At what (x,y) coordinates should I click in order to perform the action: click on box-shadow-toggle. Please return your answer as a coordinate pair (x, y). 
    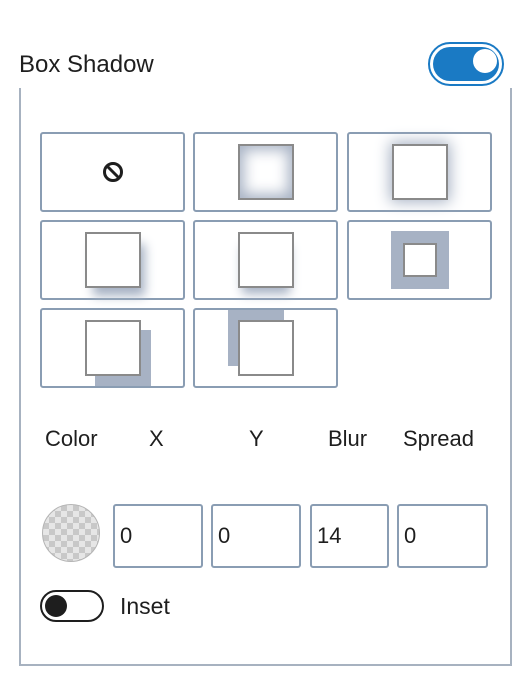
    Looking at the image, I should click on (466, 64).